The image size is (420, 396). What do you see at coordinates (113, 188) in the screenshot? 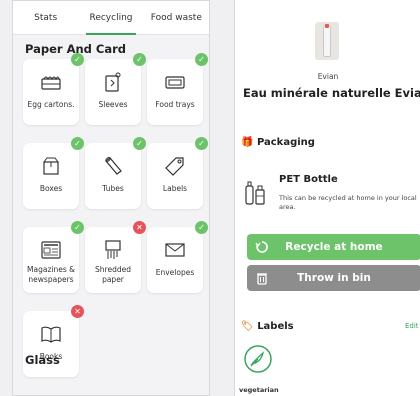
I see `tile-label: Tubes` at bounding box center [113, 188].